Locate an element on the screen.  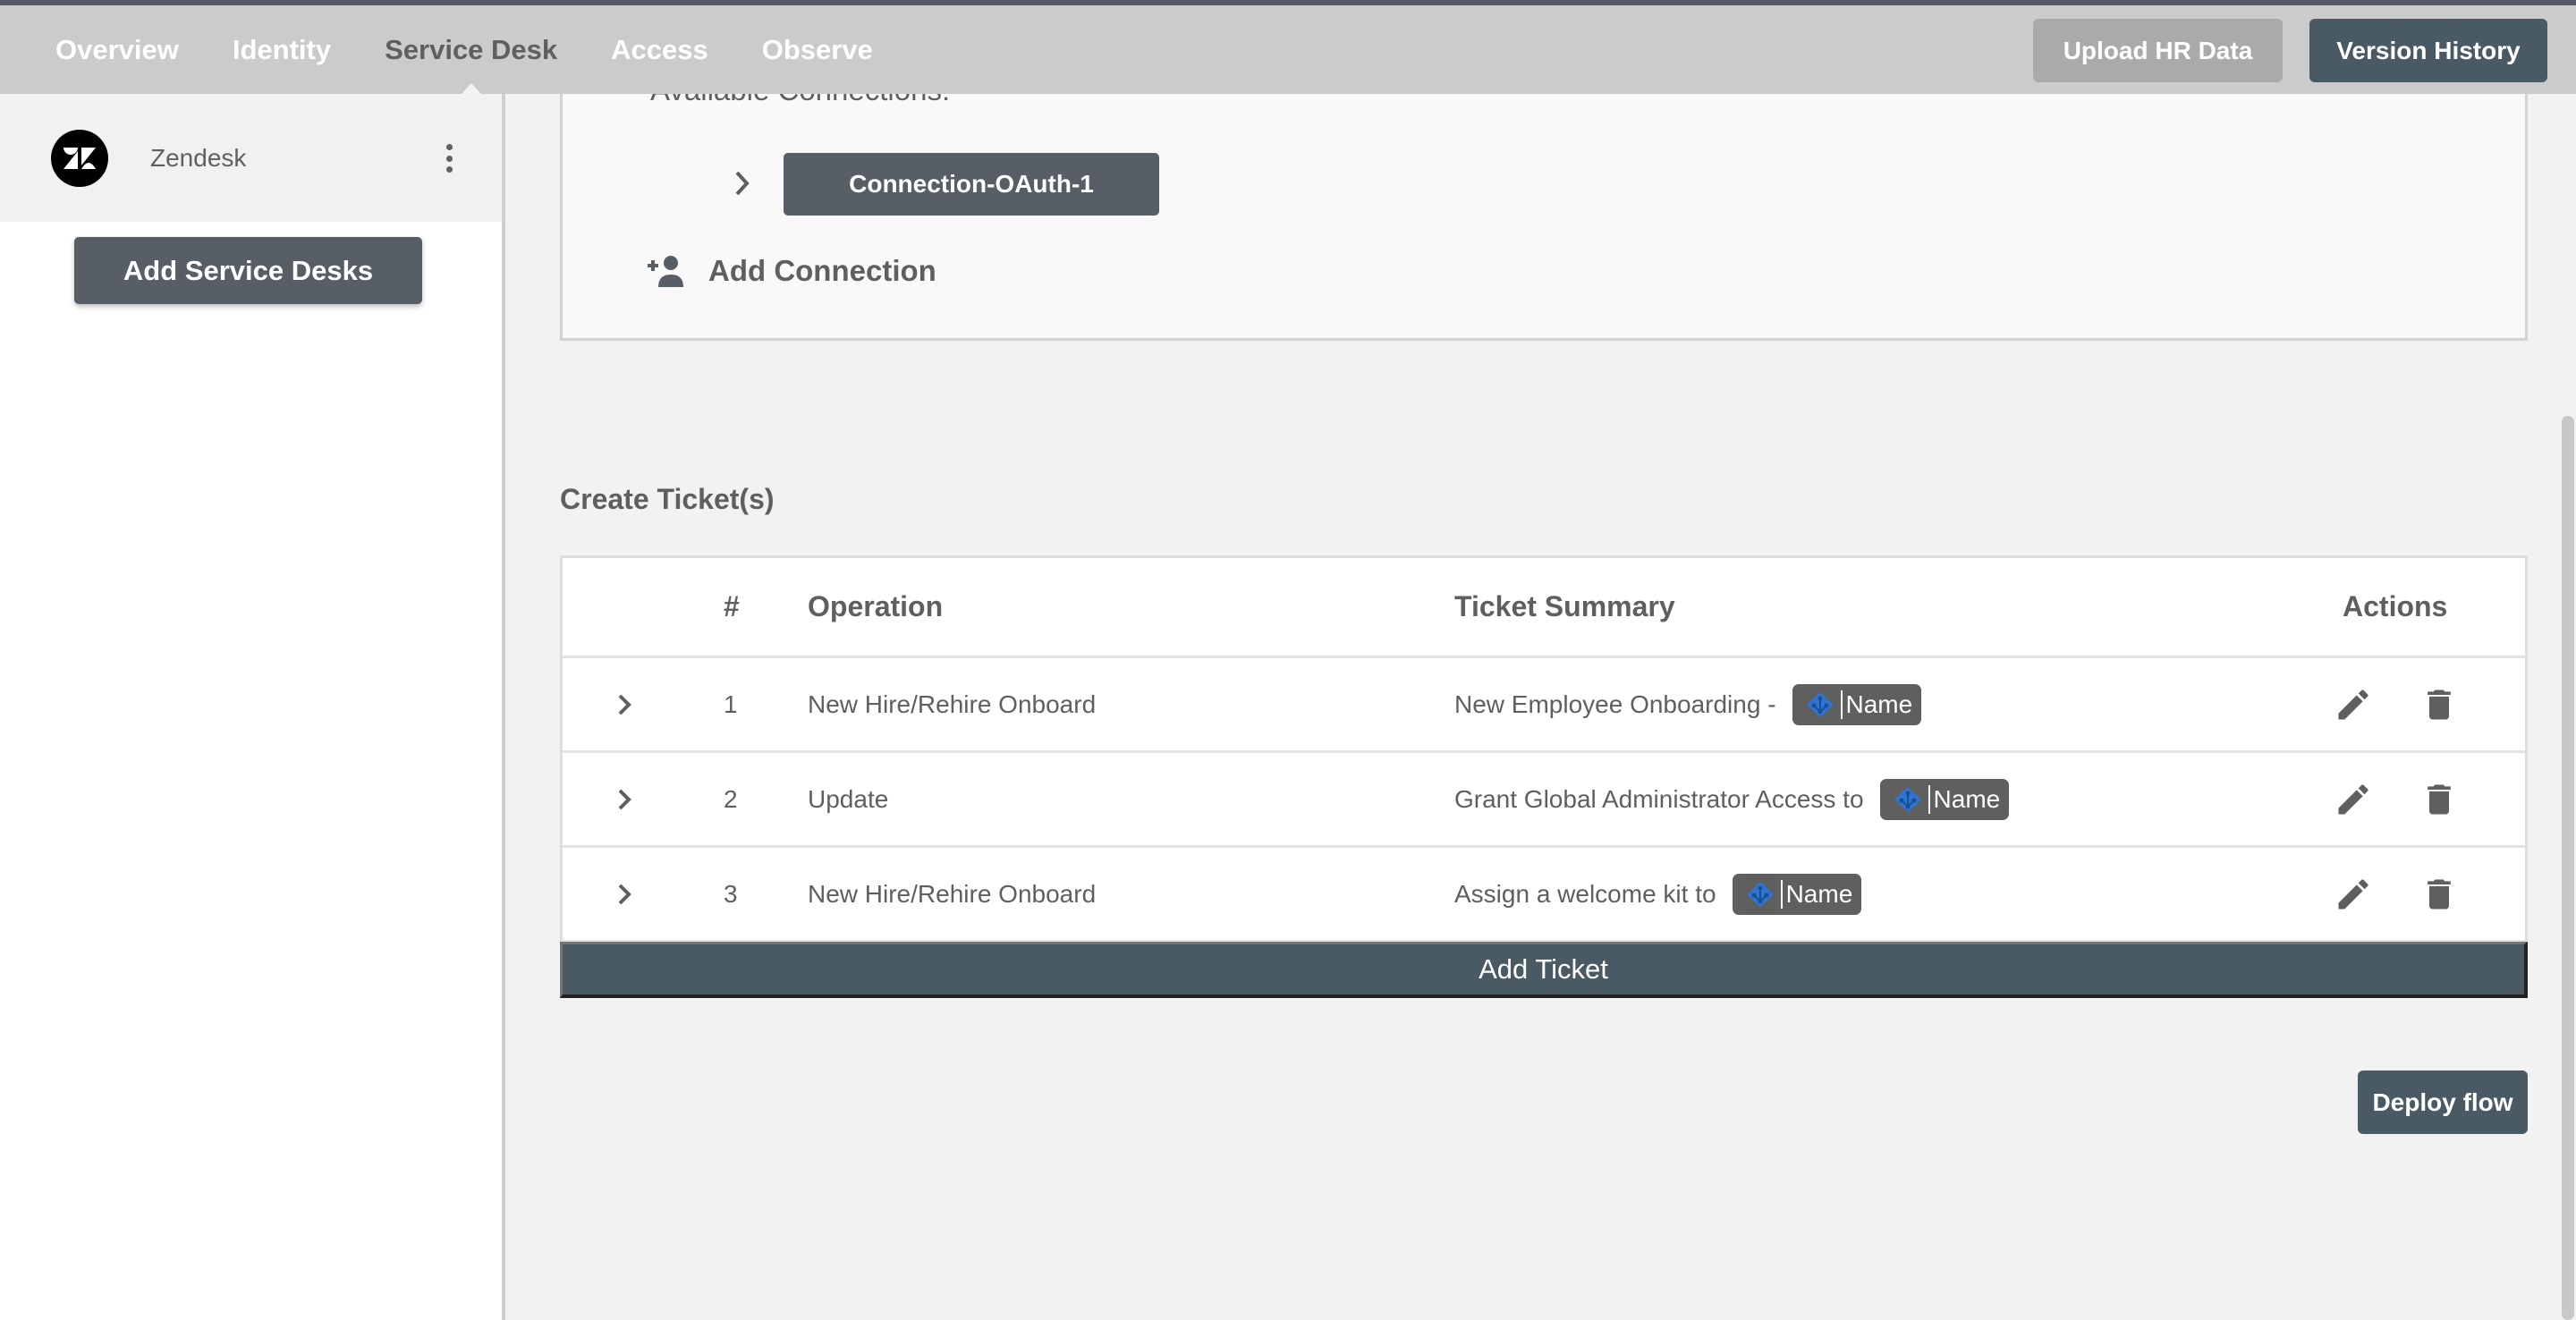
tab-label: Service Desk is located at coordinates (471, 49).